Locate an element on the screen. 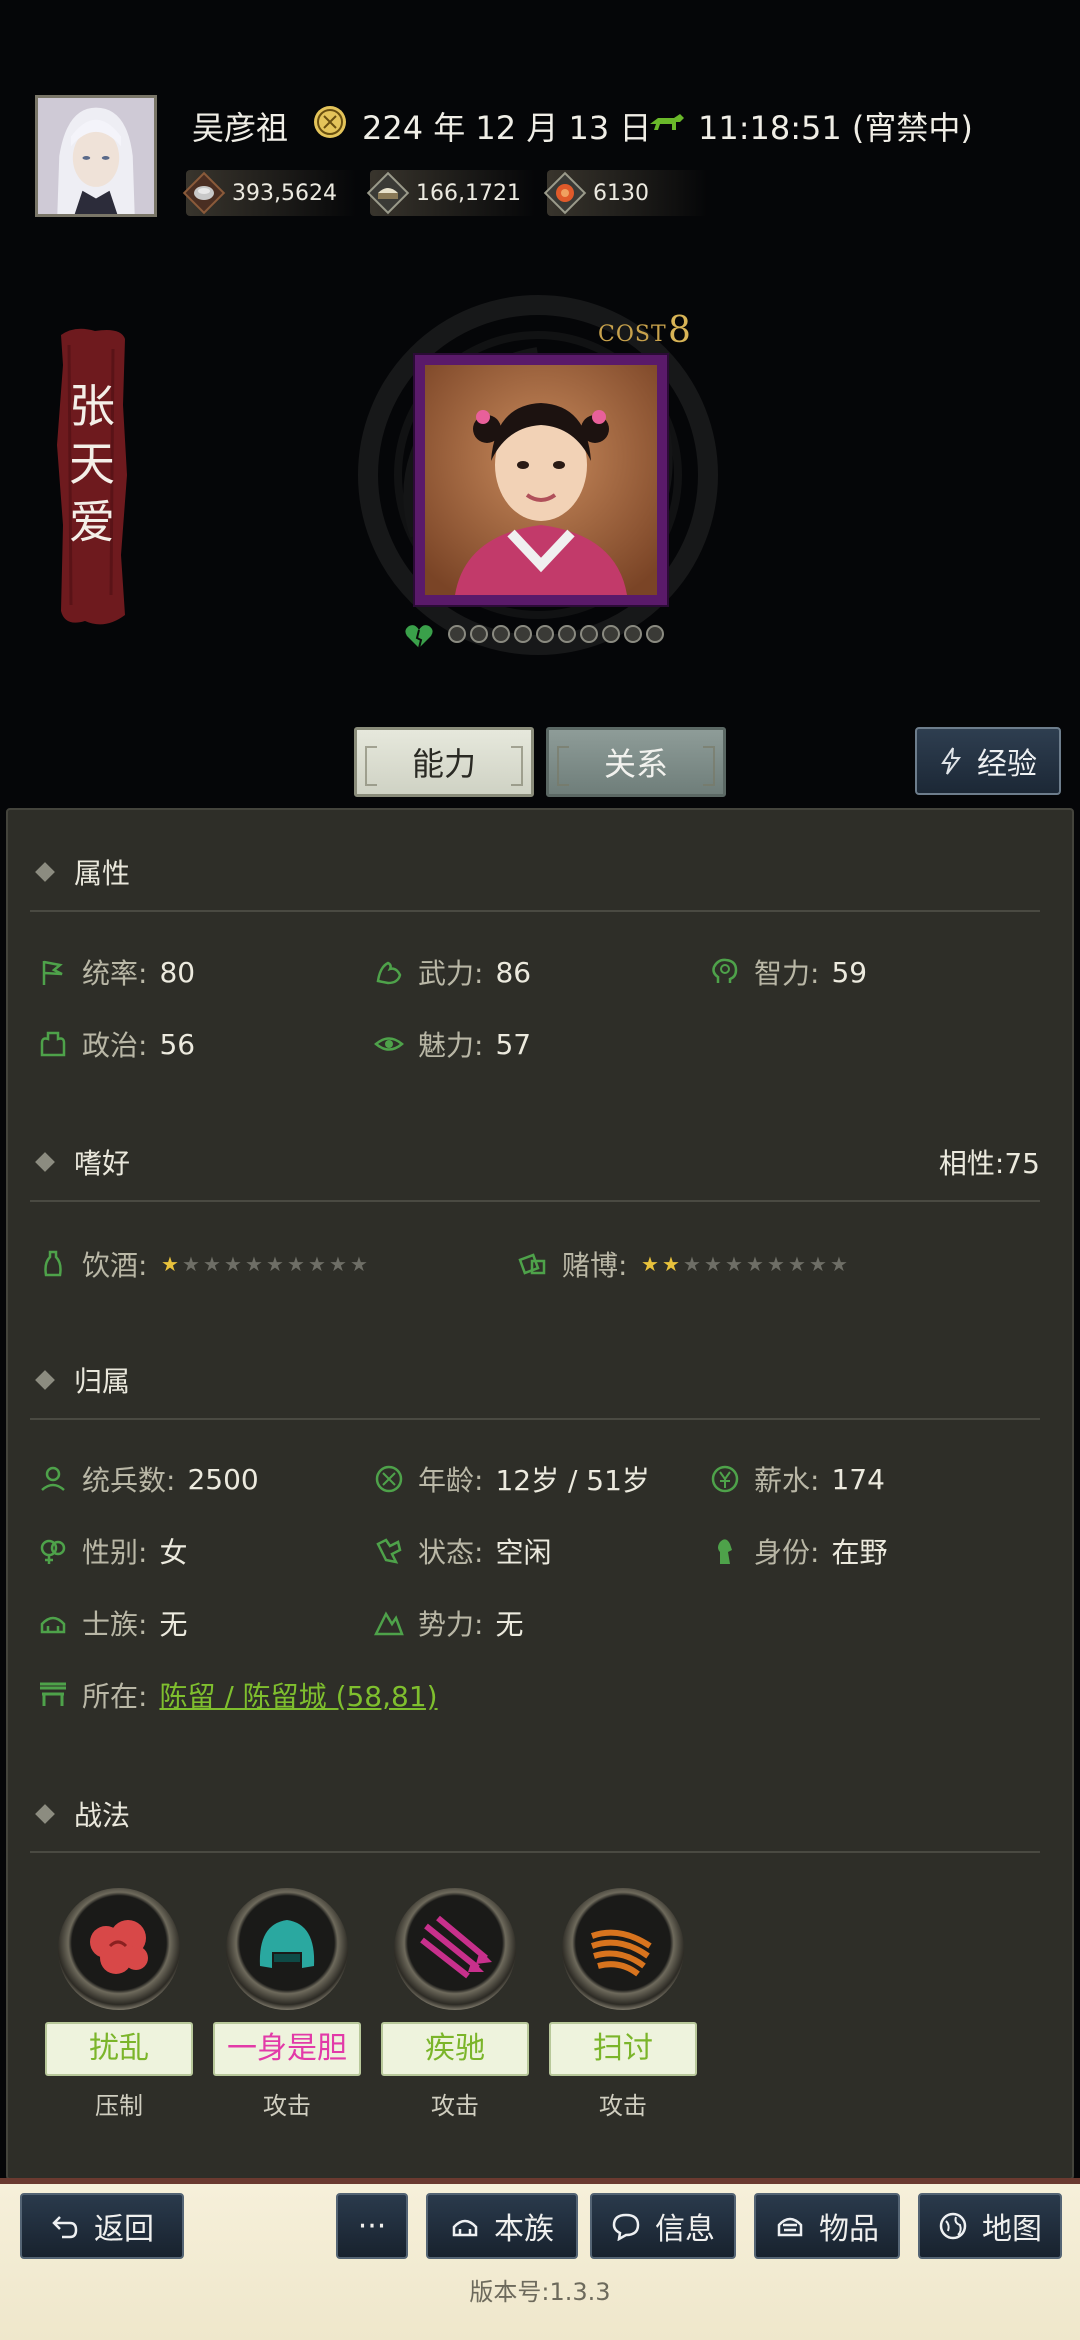 The height and width of the screenshot is (2340, 1080). stat-leadership: 统率: 80 is located at coordinates (116, 972).